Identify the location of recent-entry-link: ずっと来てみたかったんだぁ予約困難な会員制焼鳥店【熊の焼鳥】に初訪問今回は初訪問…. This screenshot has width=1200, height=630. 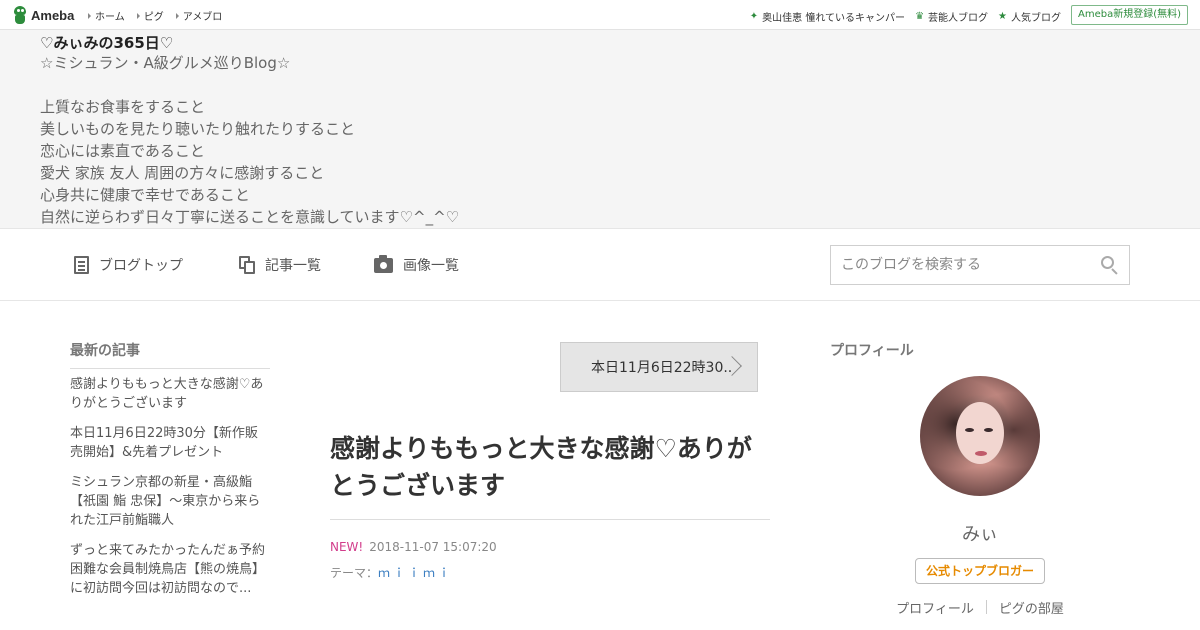
(170, 569).